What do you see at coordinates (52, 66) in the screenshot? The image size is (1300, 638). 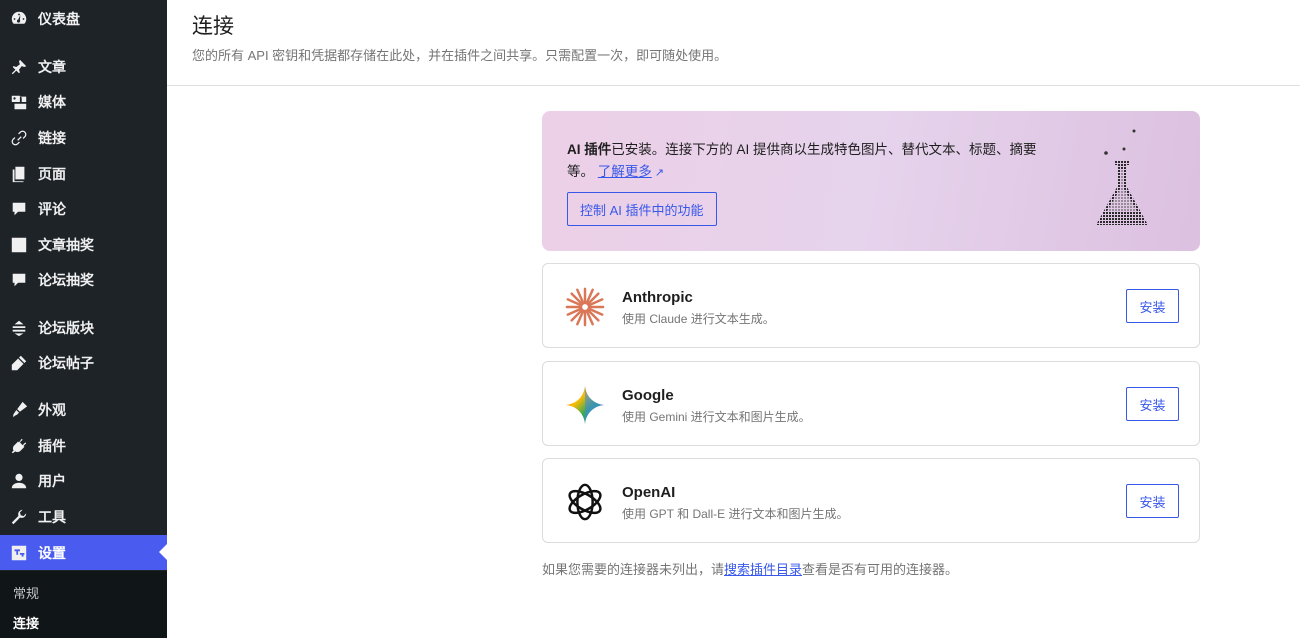 I see `sidebar-item-label: 文章` at bounding box center [52, 66].